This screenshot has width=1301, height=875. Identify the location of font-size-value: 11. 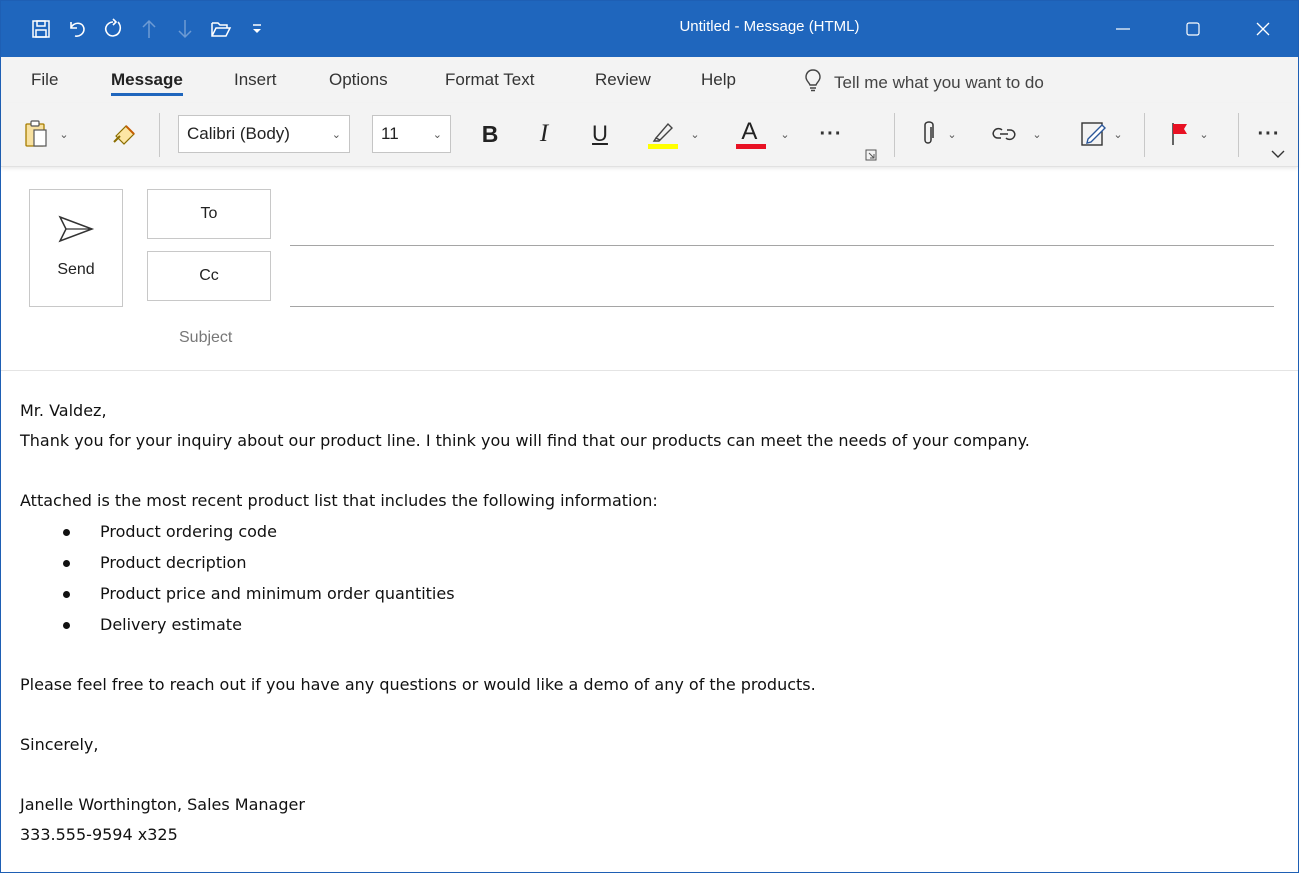
(390, 133).